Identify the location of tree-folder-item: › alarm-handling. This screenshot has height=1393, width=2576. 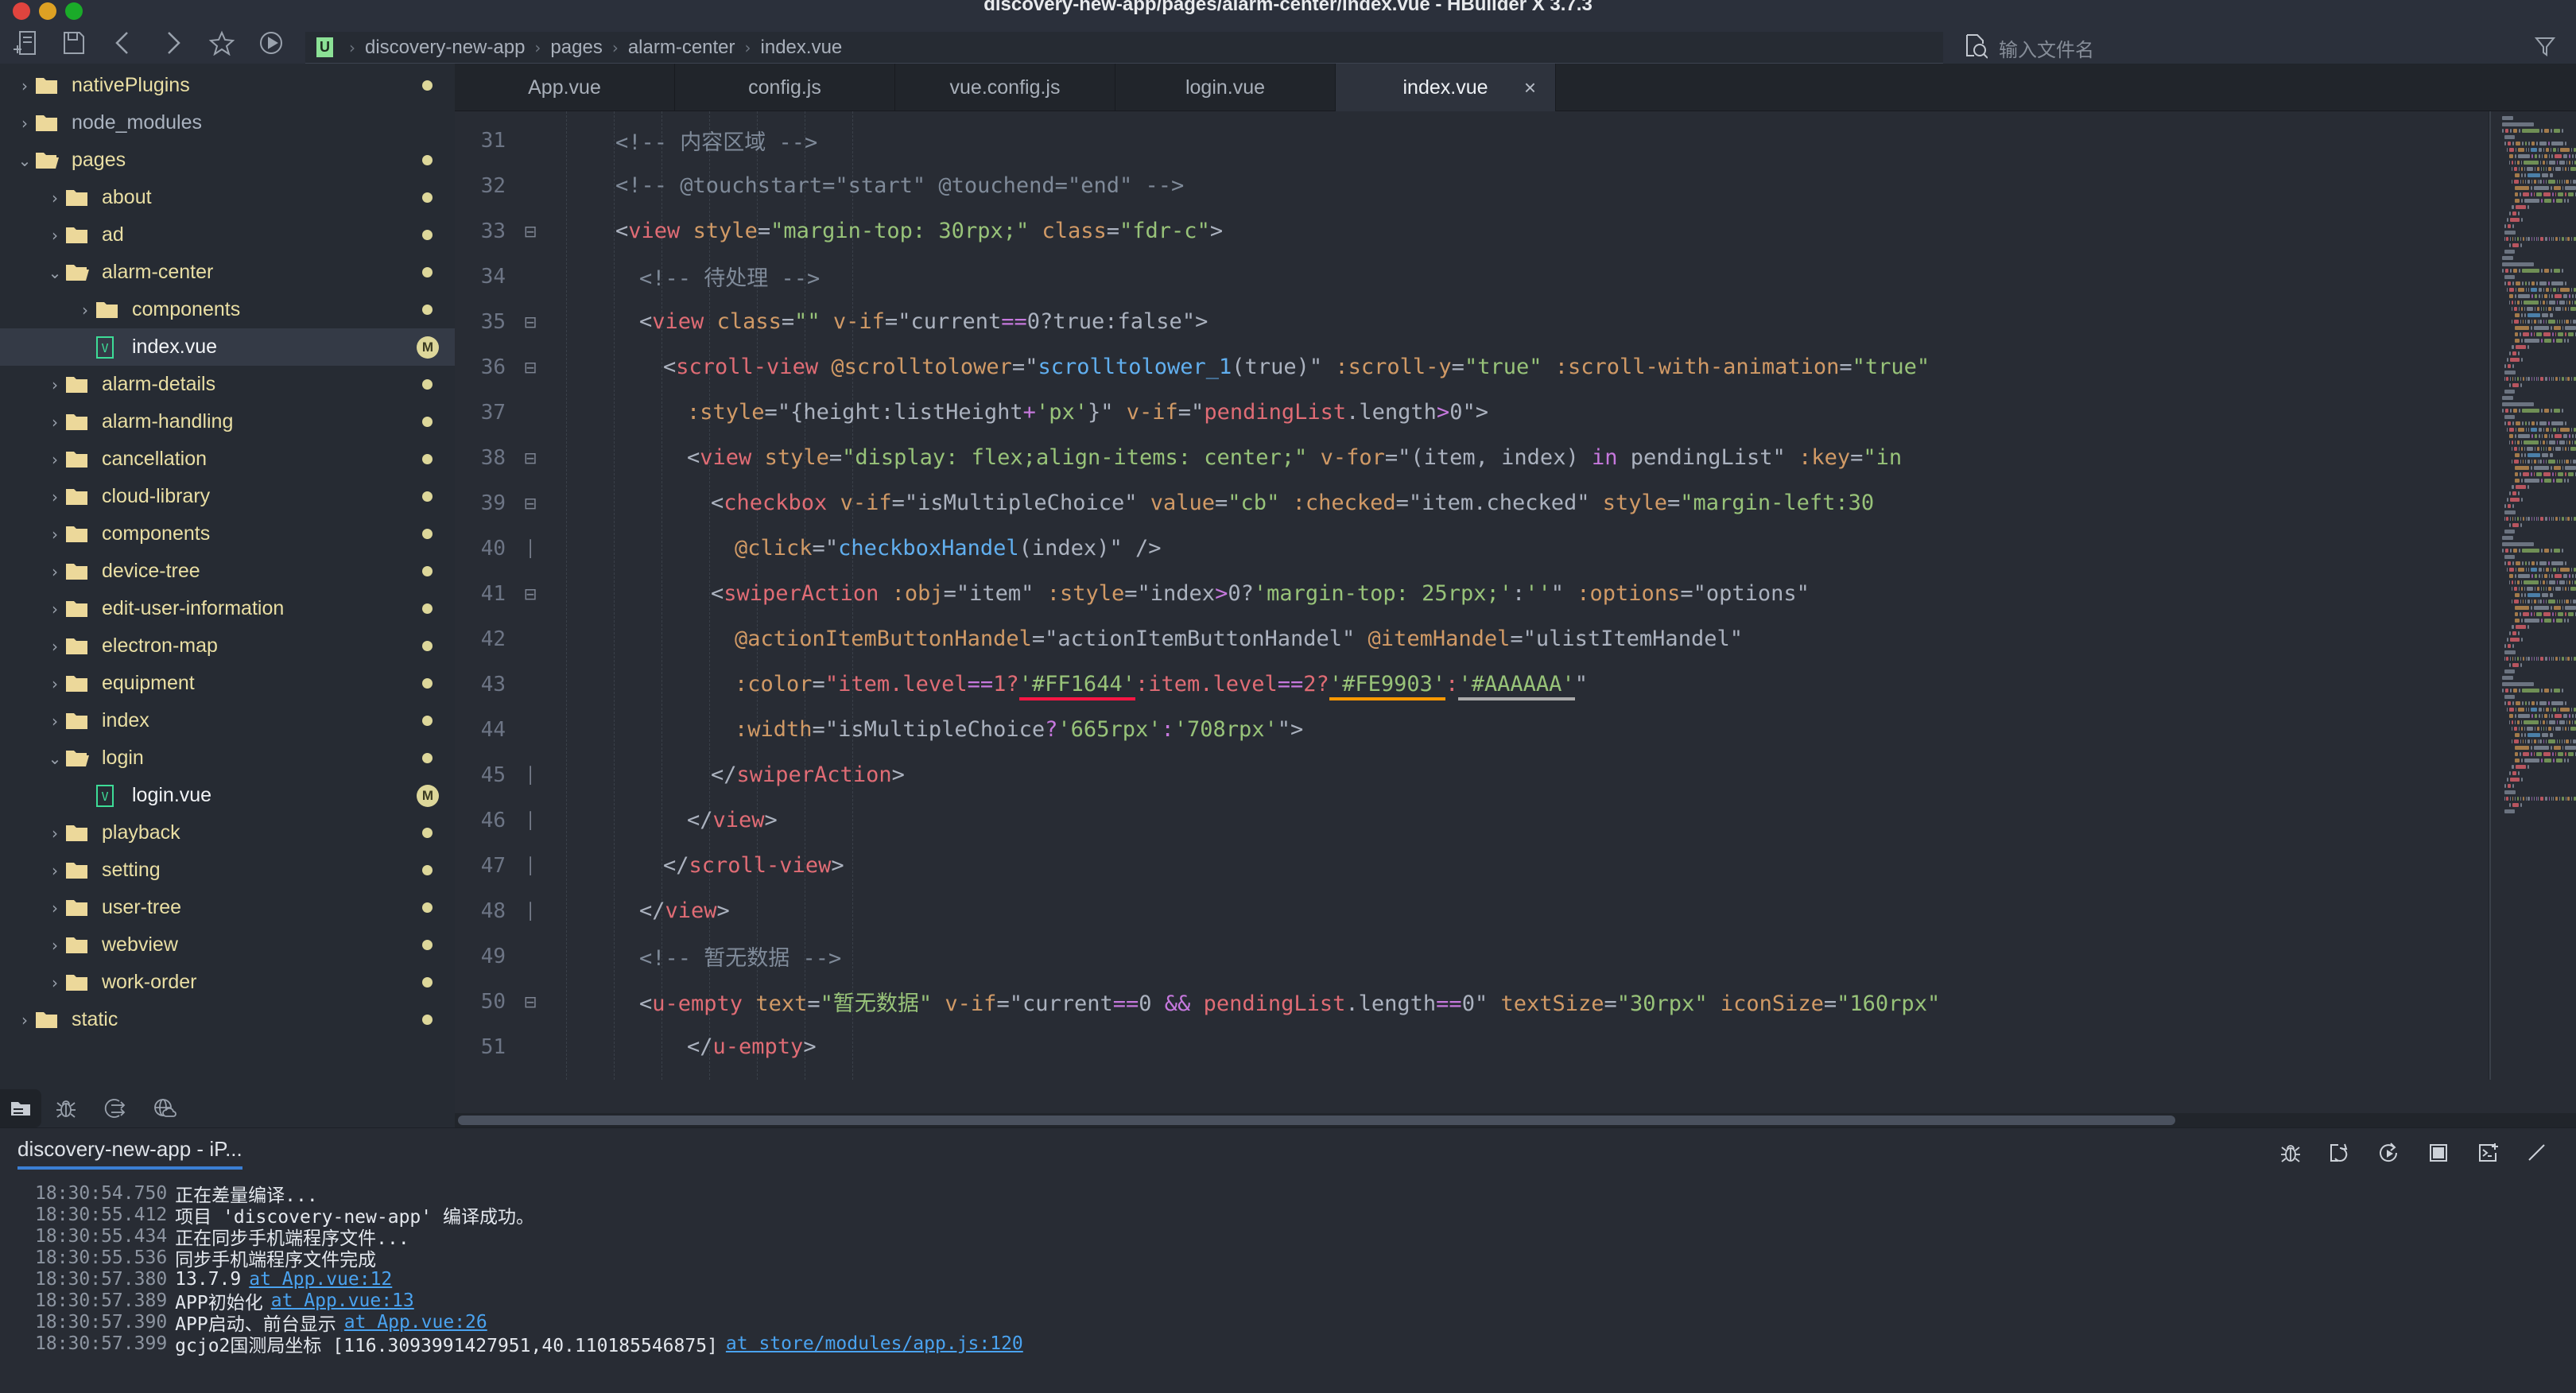
(228, 421).